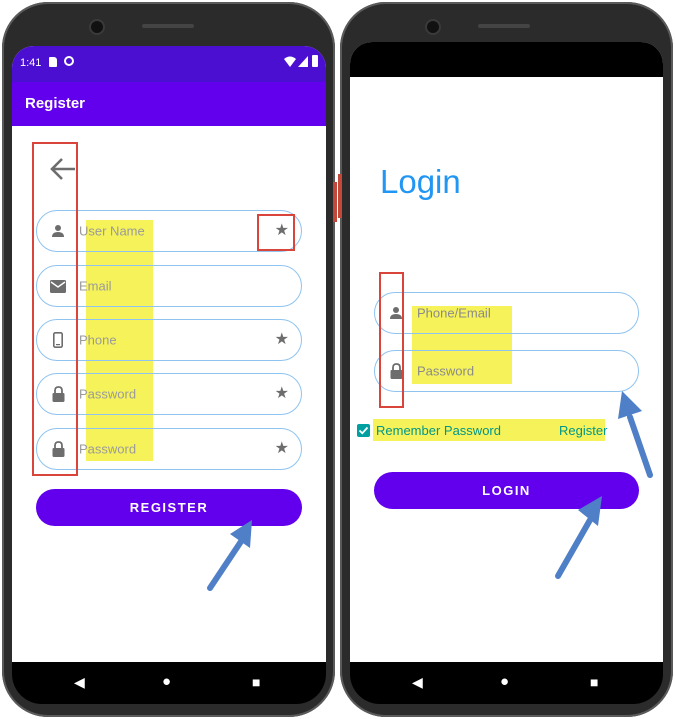 Image resolution: width=675 pixels, height=719 pixels. What do you see at coordinates (31, 63) in the screenshot?
I see `status-time: 1:41` at bounding box center [31, 63].